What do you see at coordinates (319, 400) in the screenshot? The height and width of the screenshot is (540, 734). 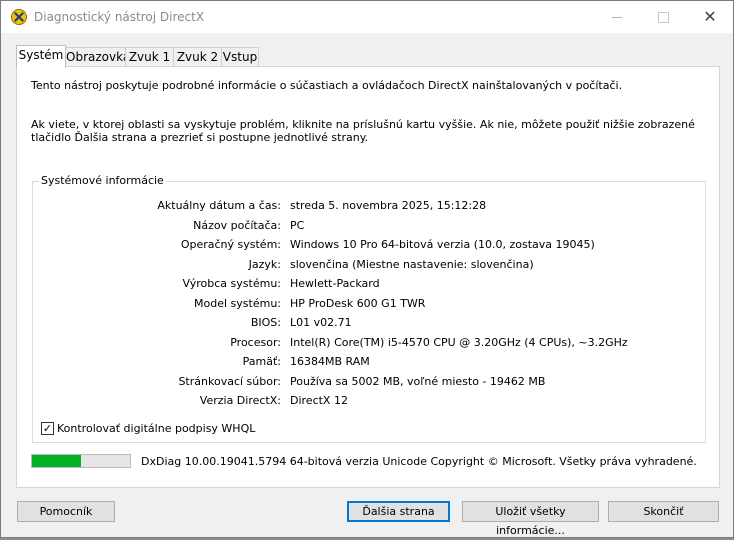 I see `info-value: DirectX 12` at bounding box center [319, 400].